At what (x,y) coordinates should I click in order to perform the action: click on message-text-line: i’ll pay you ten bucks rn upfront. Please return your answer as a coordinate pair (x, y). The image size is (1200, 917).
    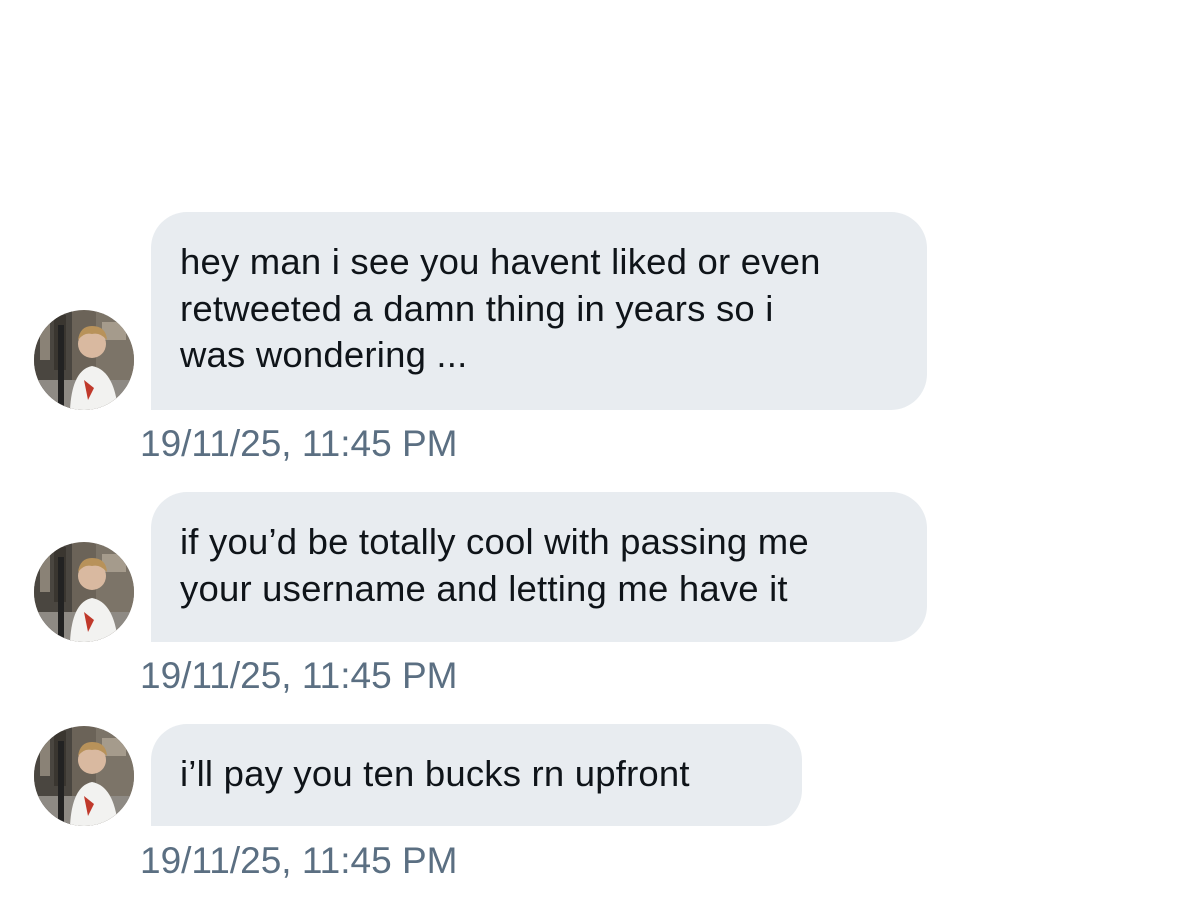
    Looking at the image, I should click on (435, 773).